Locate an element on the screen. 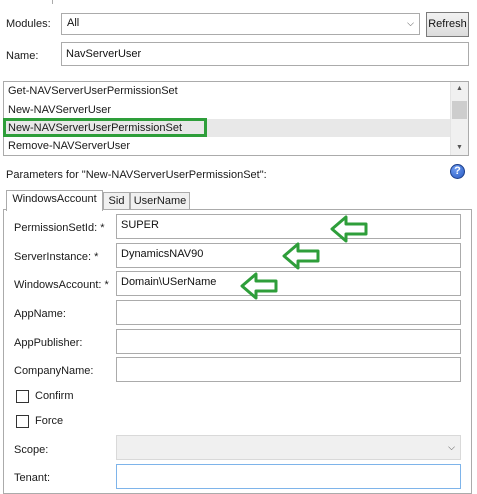 The width and height of the screenshot is (477, 494). tab-sid: Sid is located at coordinates (116, 201).